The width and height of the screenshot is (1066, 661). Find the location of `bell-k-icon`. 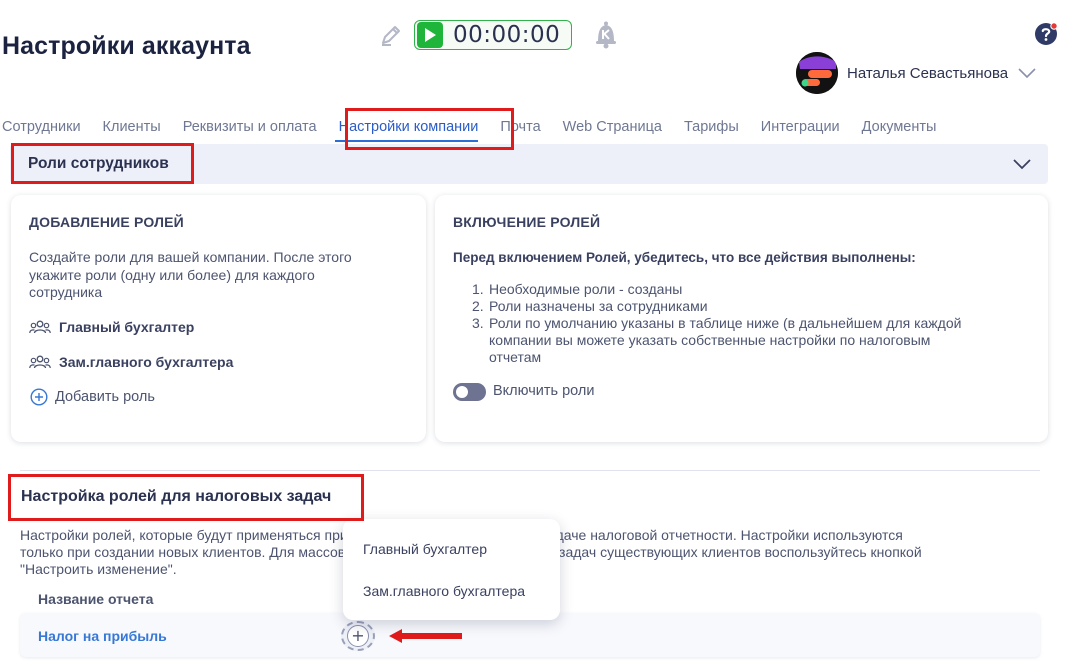

bell-k-icon is located at coordinates (606, 35).